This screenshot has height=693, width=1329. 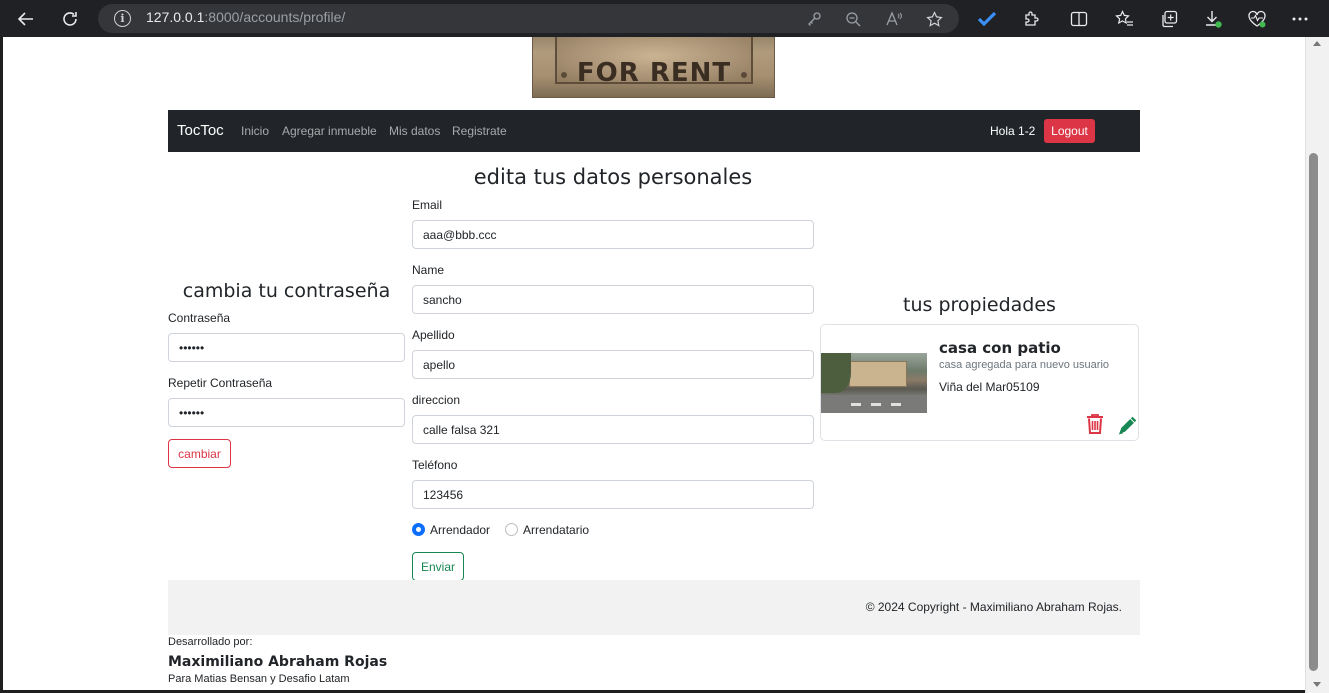 I want to click on email-field: aaa@bbb.ccc, so click(x=613, y=234).